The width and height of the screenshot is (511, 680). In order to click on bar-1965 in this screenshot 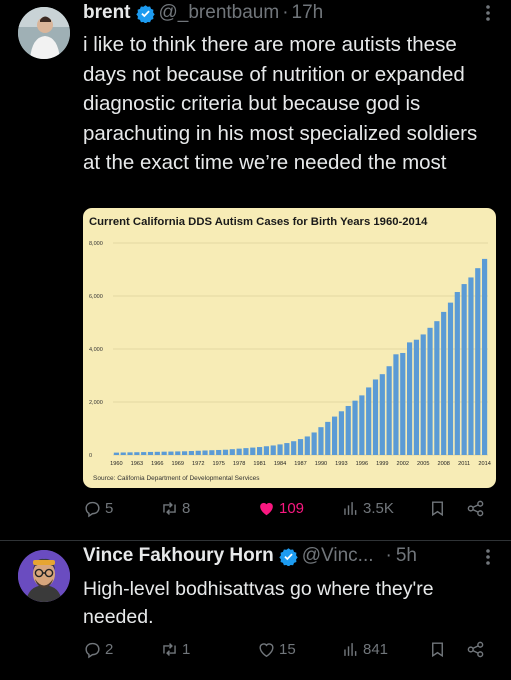, I will do `click(150, 453)`.